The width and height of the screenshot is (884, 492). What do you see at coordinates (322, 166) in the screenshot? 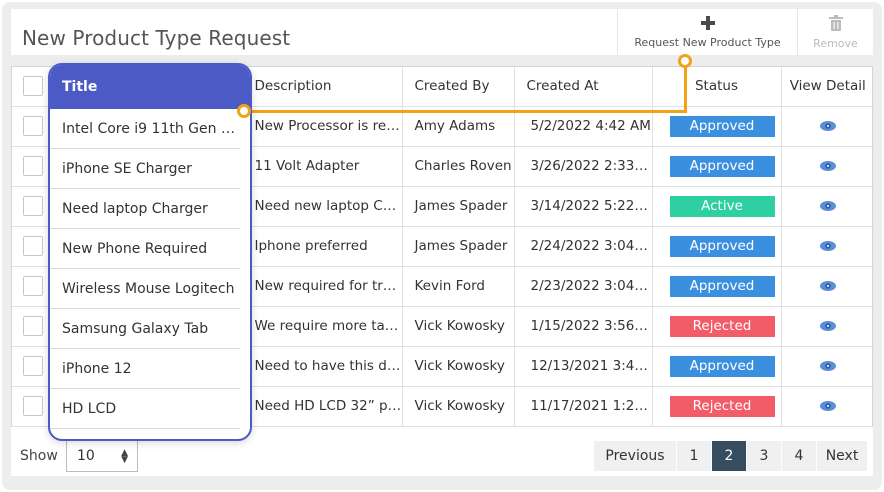
I see `cell-description: 11 Volt Adapter` at bounding box center [322, 166].